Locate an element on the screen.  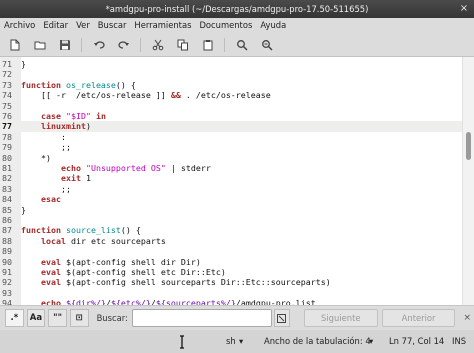
code-line: 81 echo "Unsupported OS" | stderr is located at coordinates (231, 168).